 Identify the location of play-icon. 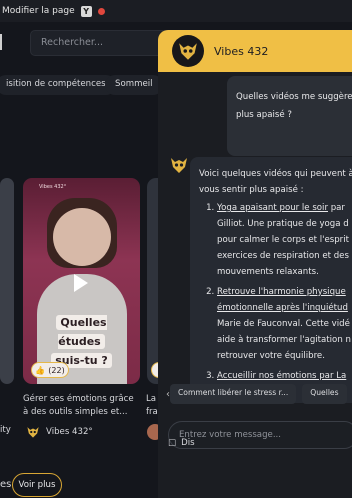
(81, 283).